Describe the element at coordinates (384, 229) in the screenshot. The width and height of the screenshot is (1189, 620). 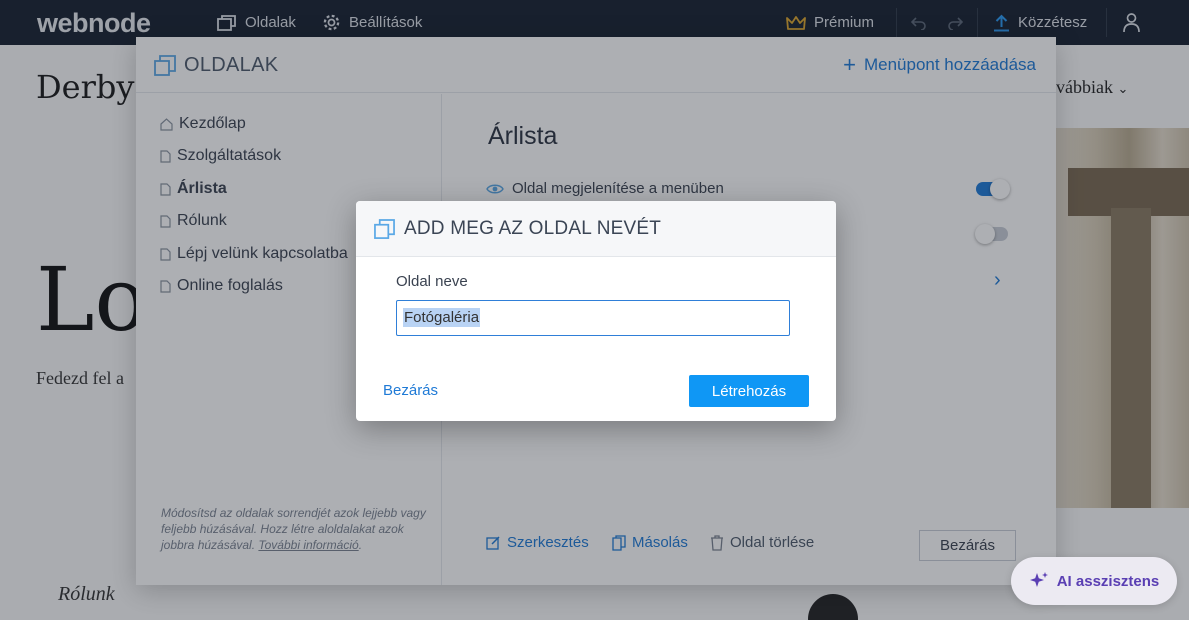
I see `pages-icon` at that location.